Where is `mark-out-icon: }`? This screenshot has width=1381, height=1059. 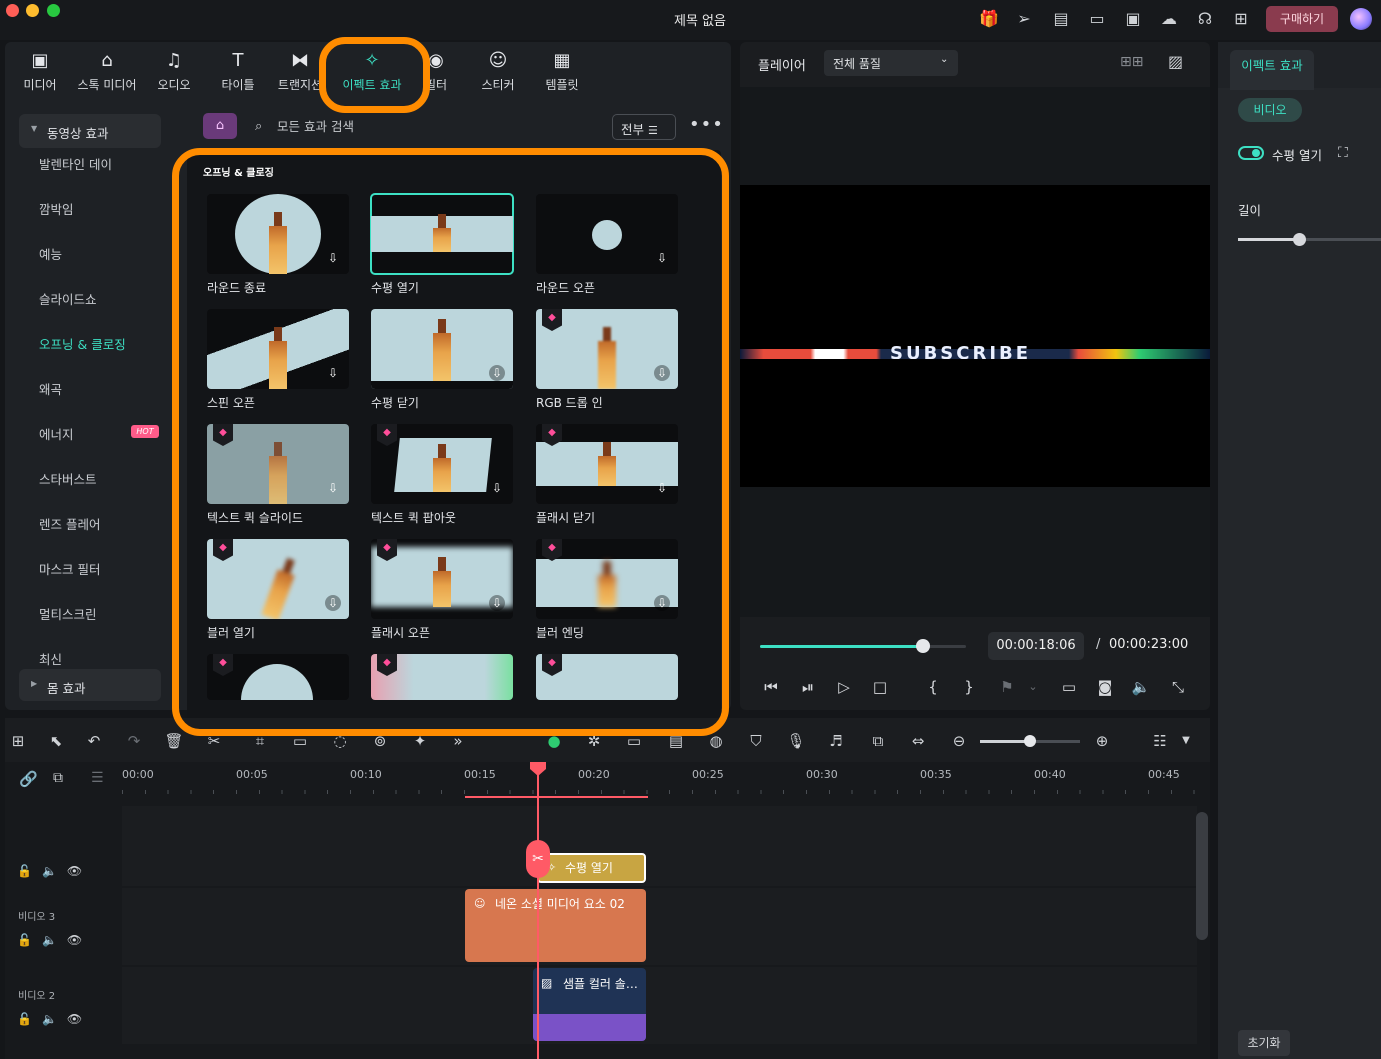 mark-out-icon: } is located at coordinates (969, 687).